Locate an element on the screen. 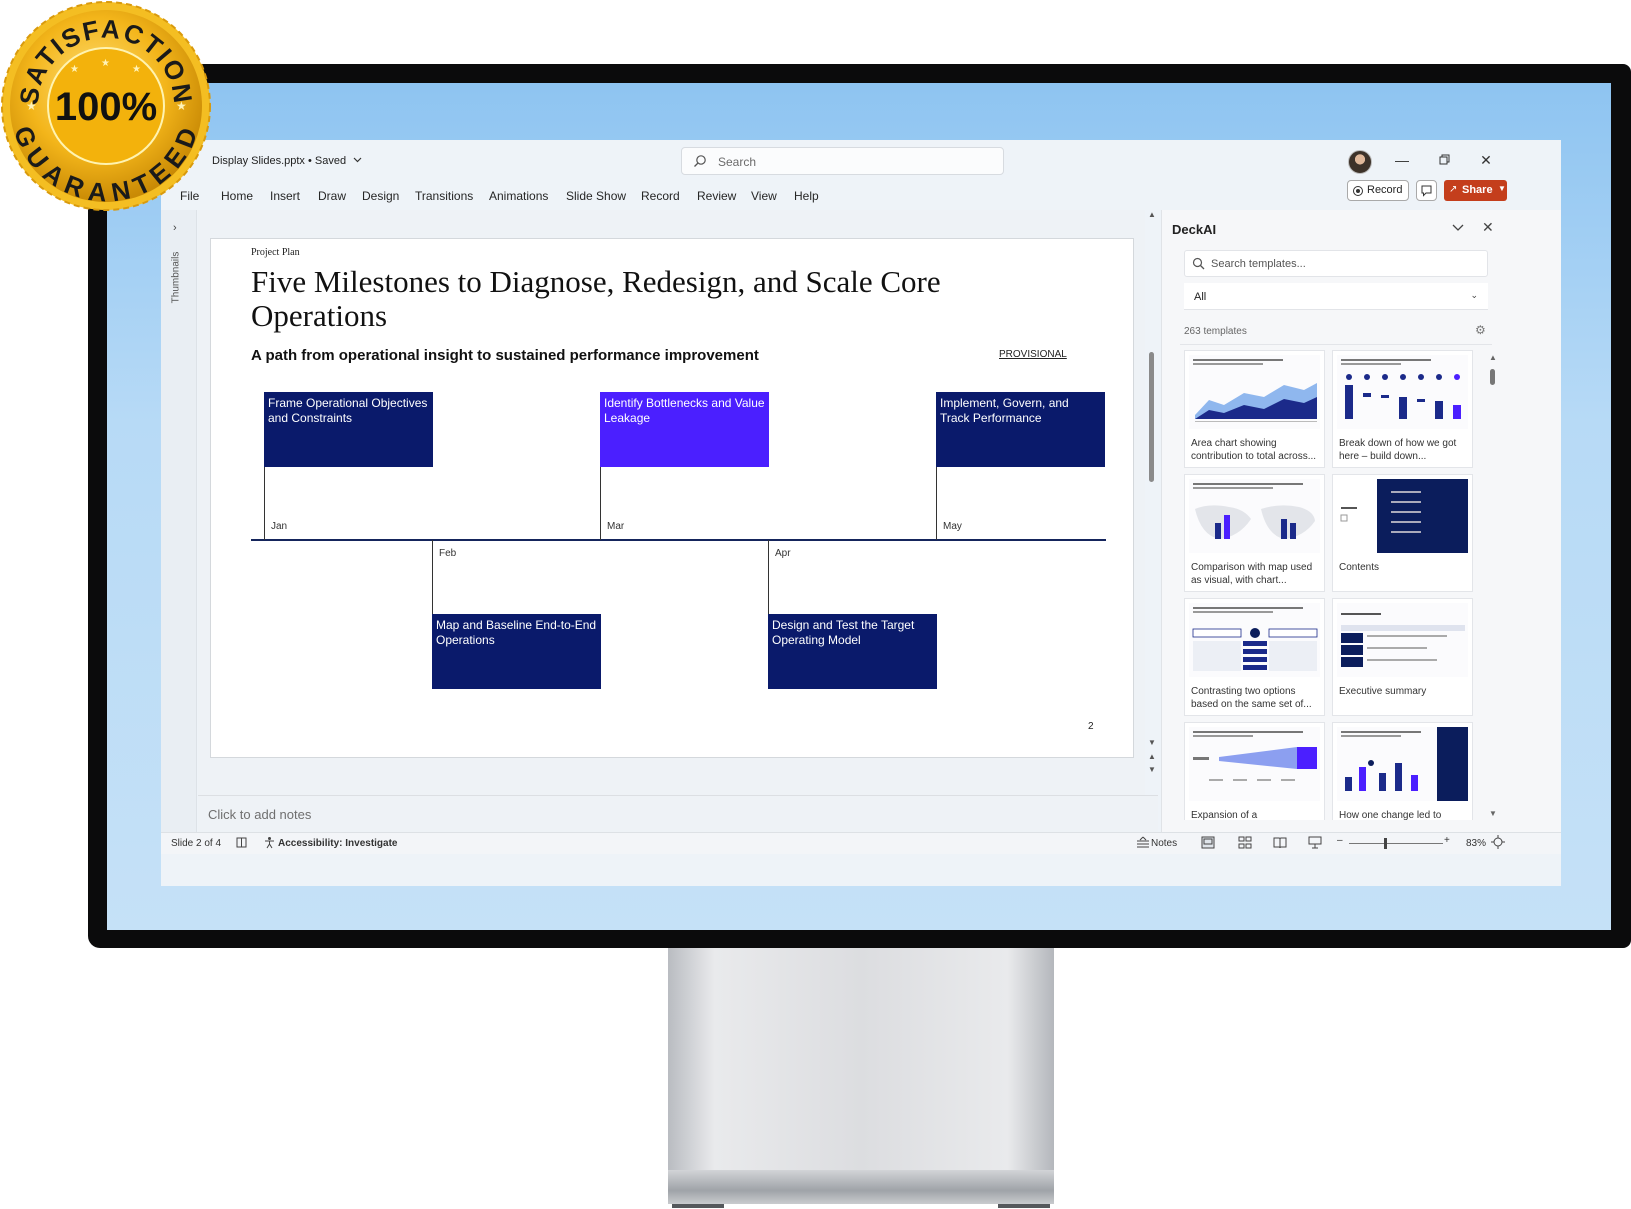 The height and width of the screenshot is (1209, 1631). comment-icon is located at coordinates (1426, 191).